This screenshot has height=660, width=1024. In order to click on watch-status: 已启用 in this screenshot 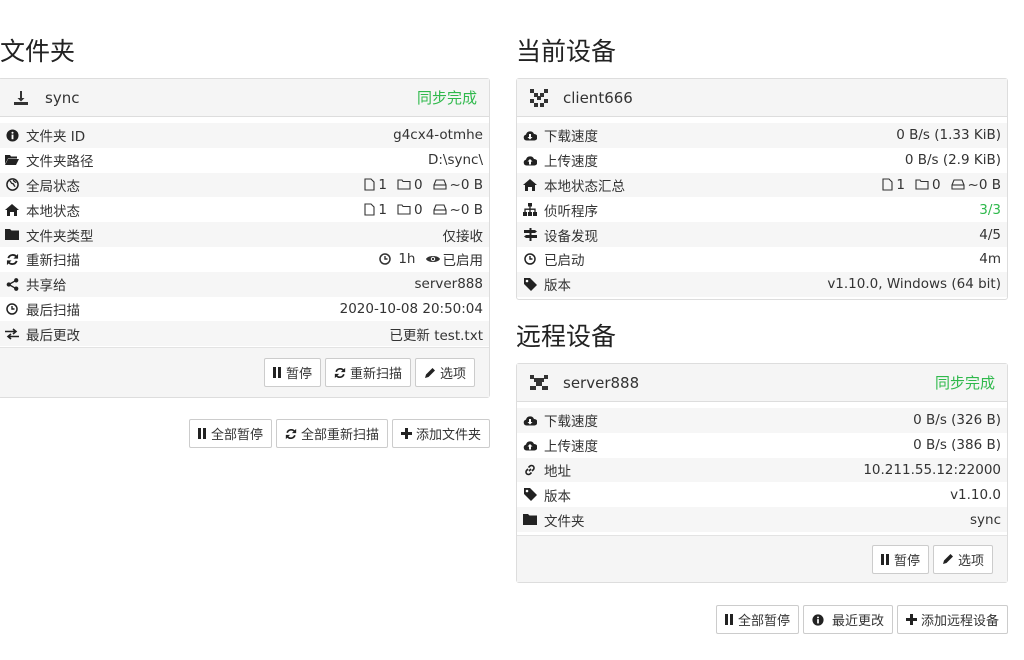, I will do `click(454, 259)`.